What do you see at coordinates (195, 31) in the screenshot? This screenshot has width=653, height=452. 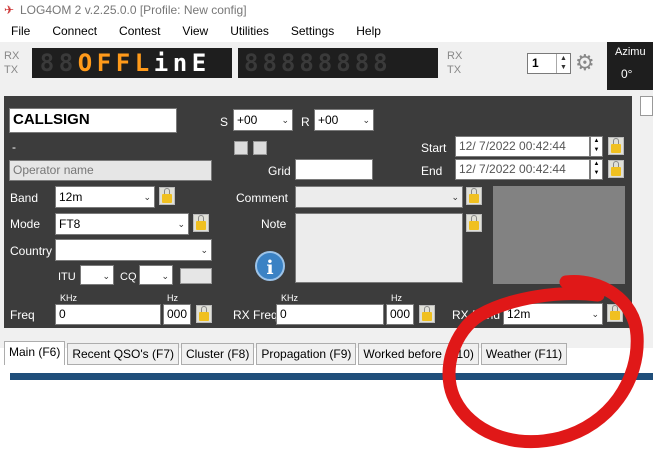 I see `menu-view: View` at bounding box center [195, 31].